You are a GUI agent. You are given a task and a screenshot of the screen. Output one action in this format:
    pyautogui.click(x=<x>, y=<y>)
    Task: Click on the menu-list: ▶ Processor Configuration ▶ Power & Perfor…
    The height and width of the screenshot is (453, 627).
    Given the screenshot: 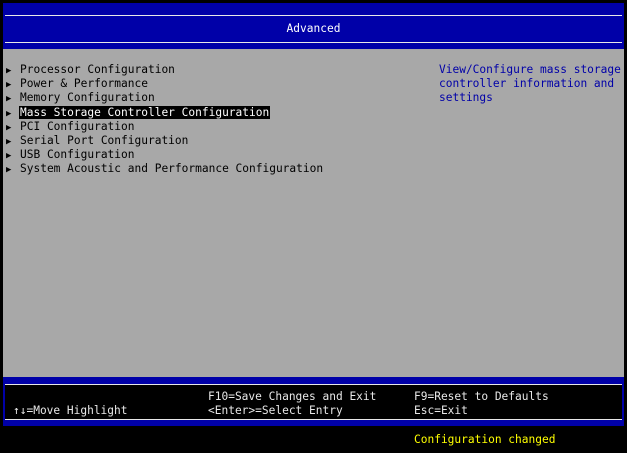 What is the action you would take?
    pyautogui.click(x=165, y=120)
    